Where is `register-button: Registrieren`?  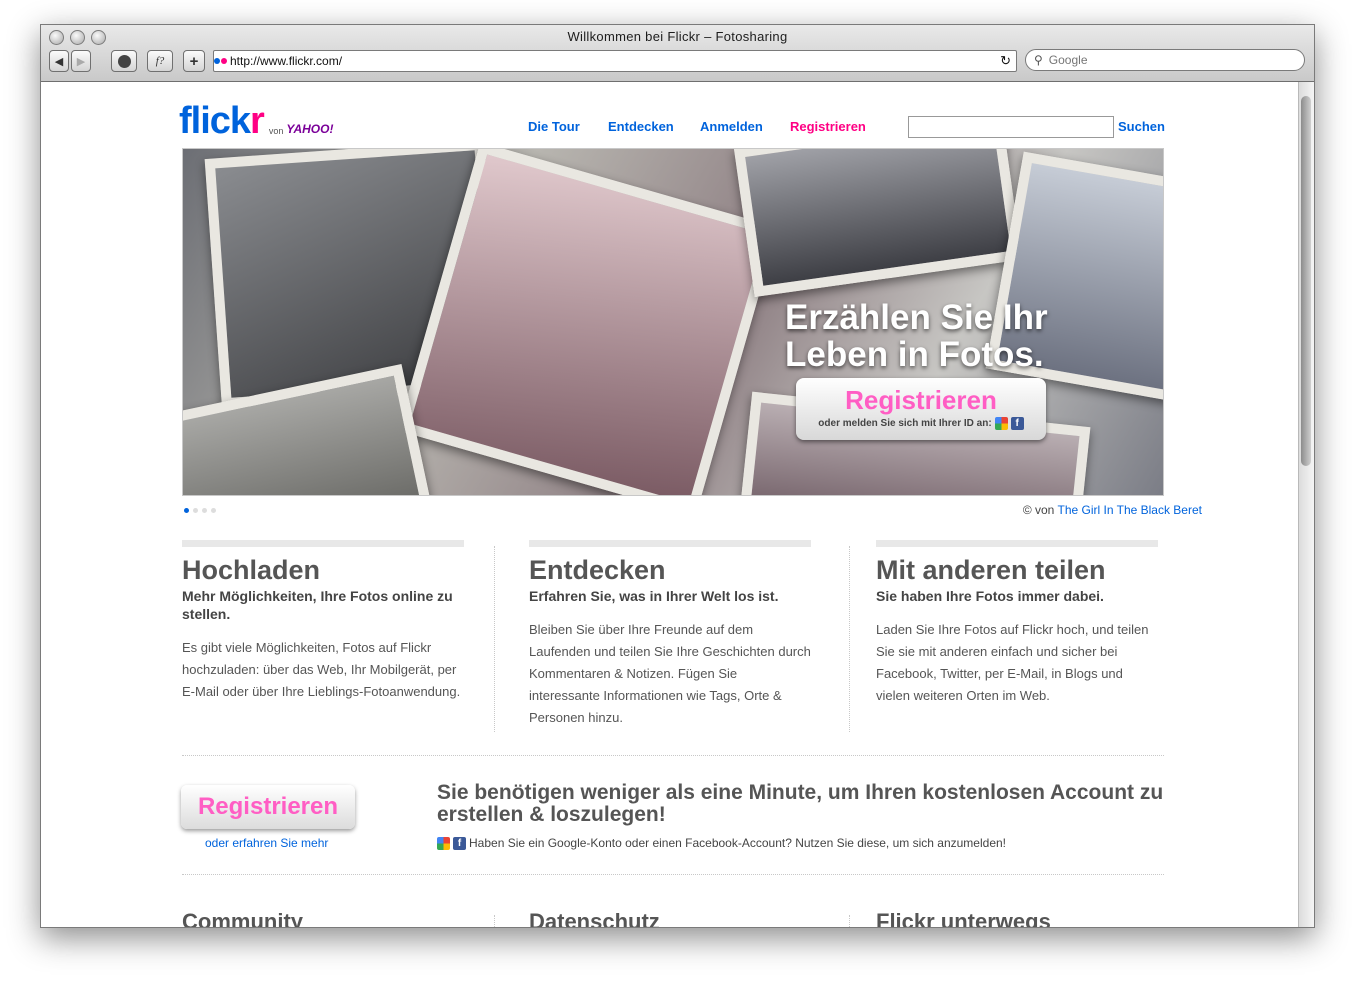
register-button: Registrieren is located at coordinates (268, 807).